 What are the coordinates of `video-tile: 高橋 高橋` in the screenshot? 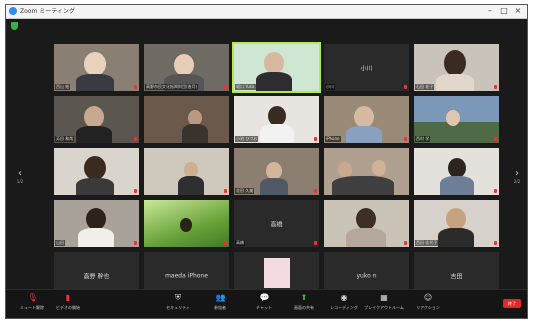 It's located at (276, 223).